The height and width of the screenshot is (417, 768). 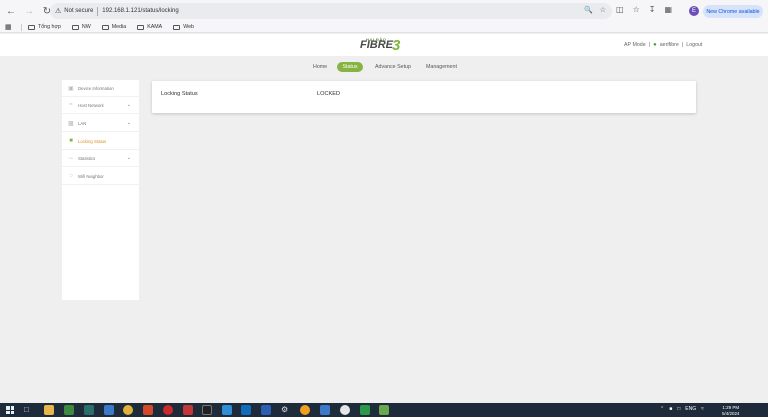 I want to click on bookmark-label: KAMA, so click(x=155, y=27).